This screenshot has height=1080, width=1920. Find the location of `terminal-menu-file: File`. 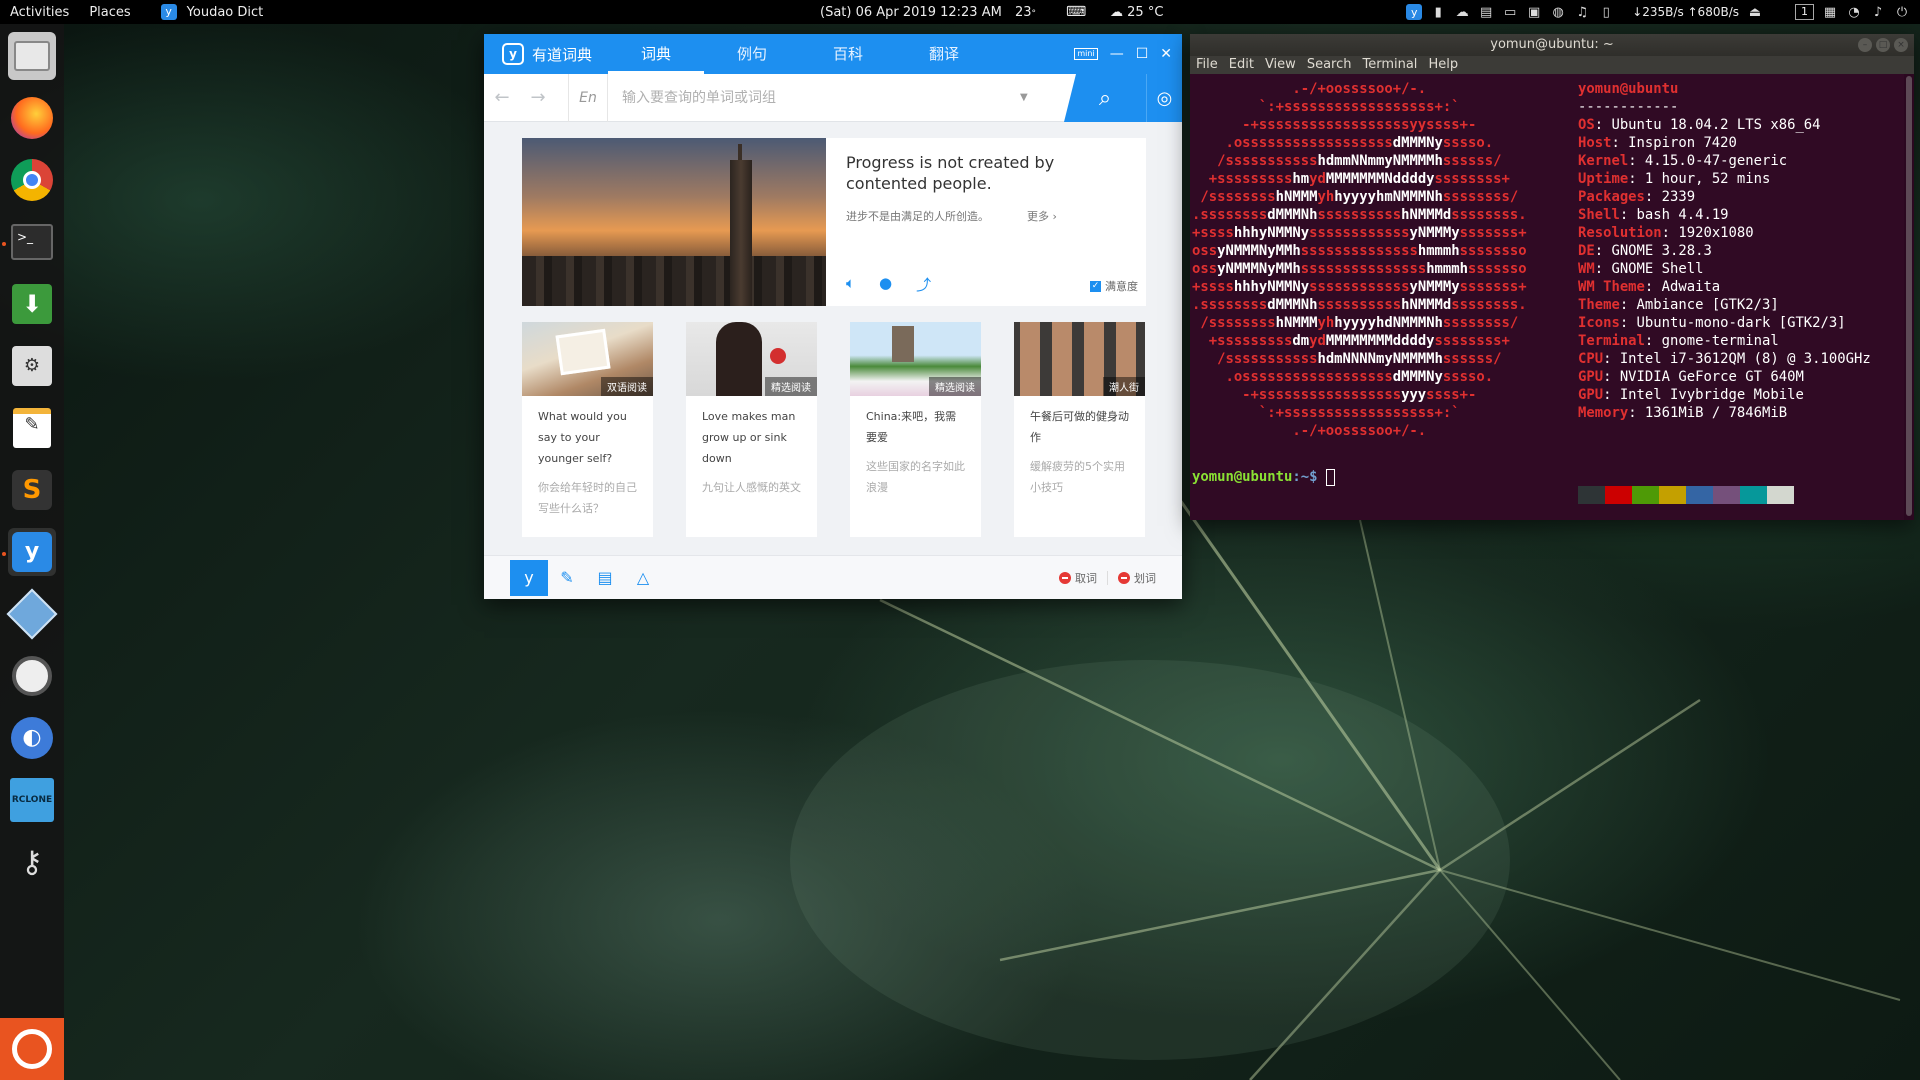

terminal-menu-file: File is located at coordinates (1207, 65).